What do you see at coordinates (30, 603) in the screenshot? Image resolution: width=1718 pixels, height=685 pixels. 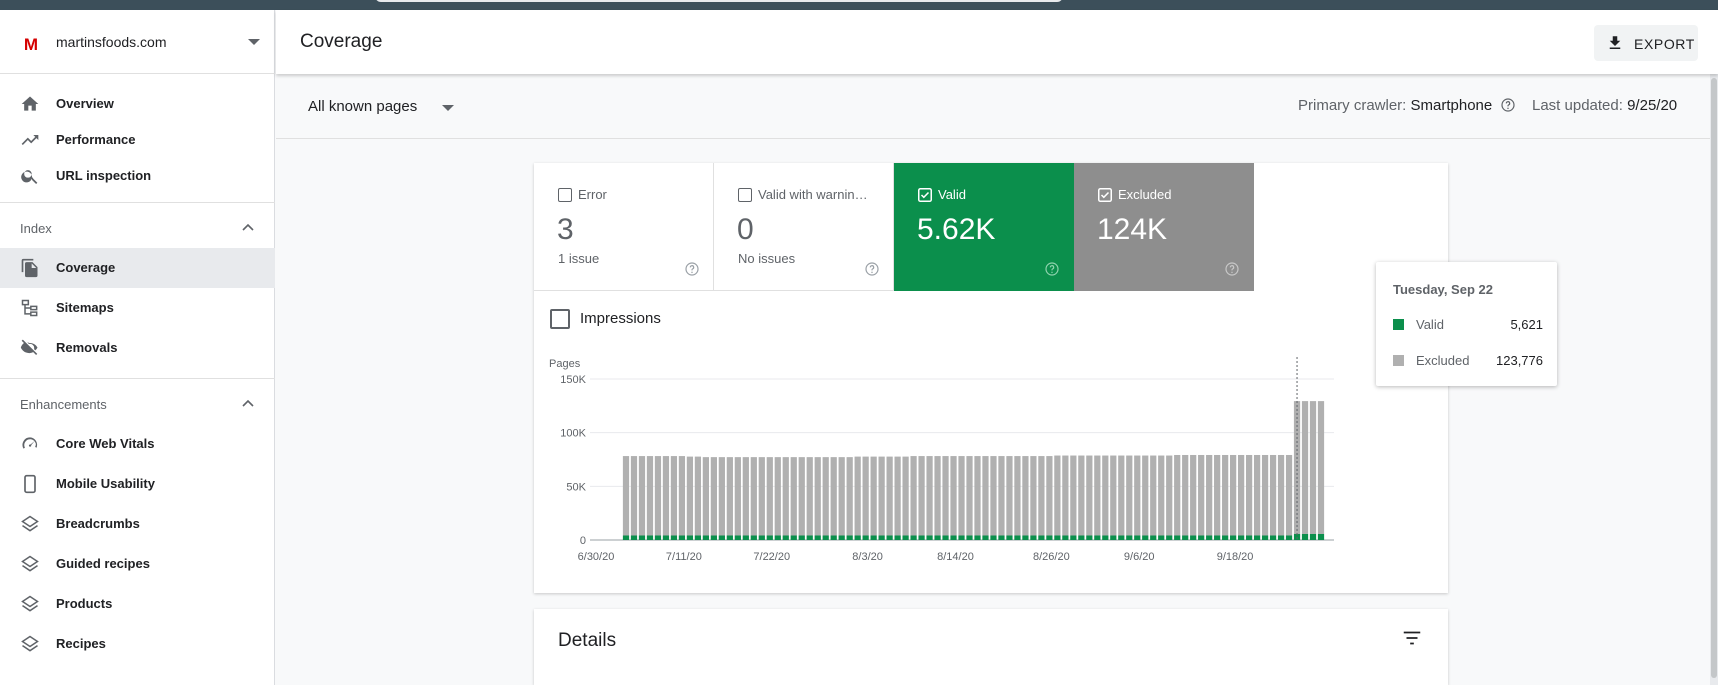 I see `layers-icon` at bounding box center [30, 603].